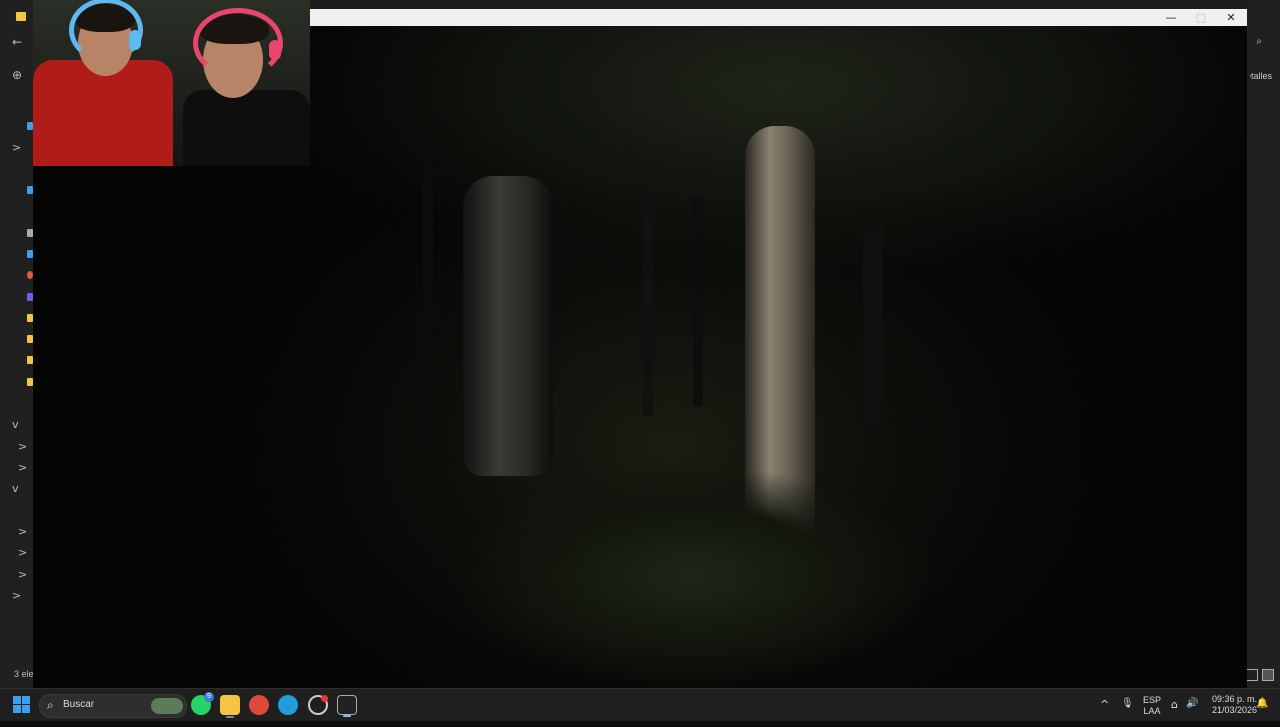 The image size is (1280, 727). Describe the element at coordinates (1127, 703) in the screenshot. I see `microphone-icon: 🎙` at that location.